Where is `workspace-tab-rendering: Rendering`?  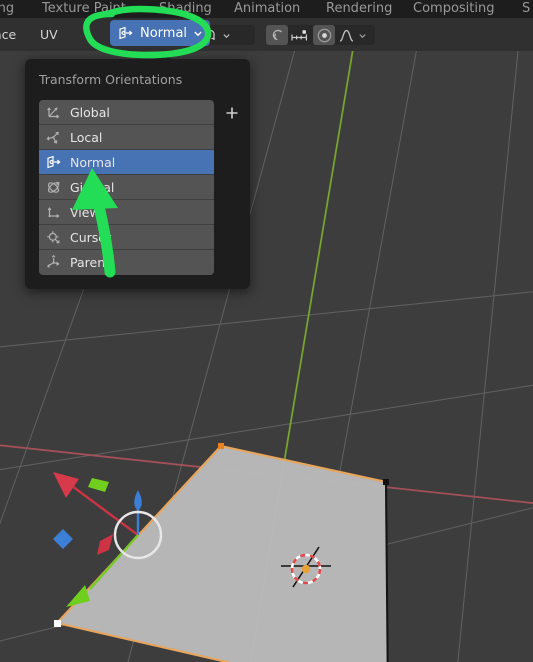 workspace-tab-rendering: Rendering is located at coordinates (359, 9).